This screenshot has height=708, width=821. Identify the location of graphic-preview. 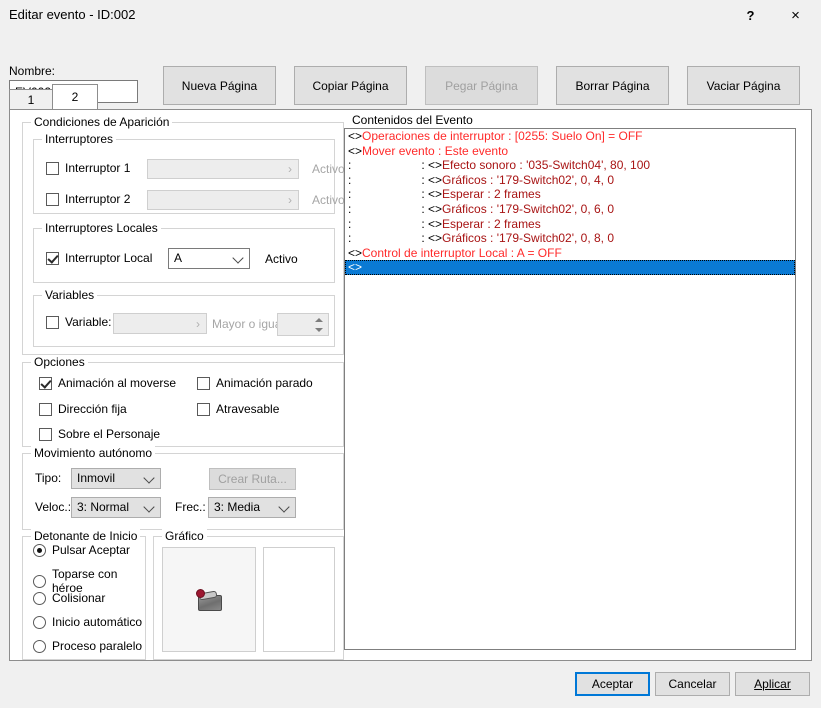
(209, 599).